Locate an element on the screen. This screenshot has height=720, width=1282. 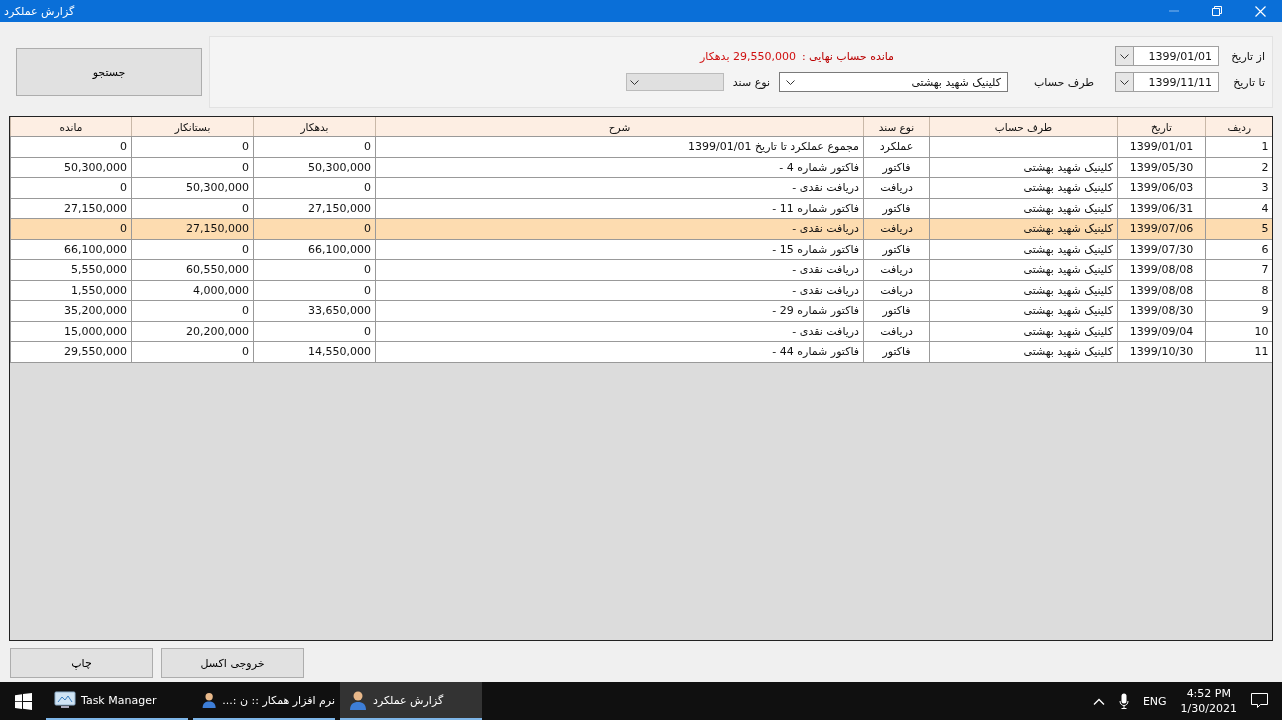
microphone-icon is located at coordinates (1123, 701).